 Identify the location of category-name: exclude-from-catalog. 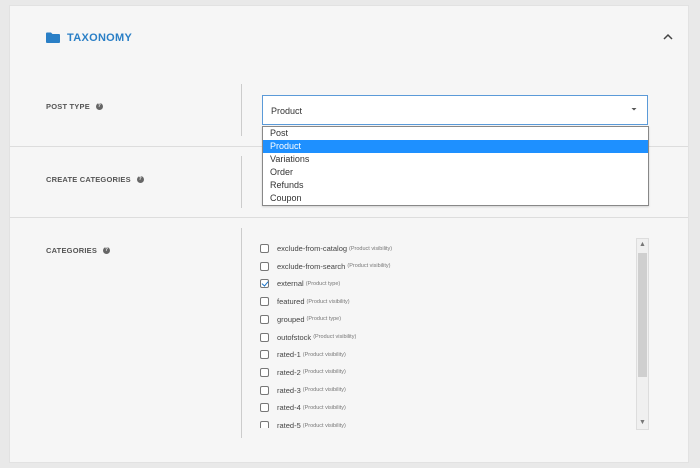
(312, 248).